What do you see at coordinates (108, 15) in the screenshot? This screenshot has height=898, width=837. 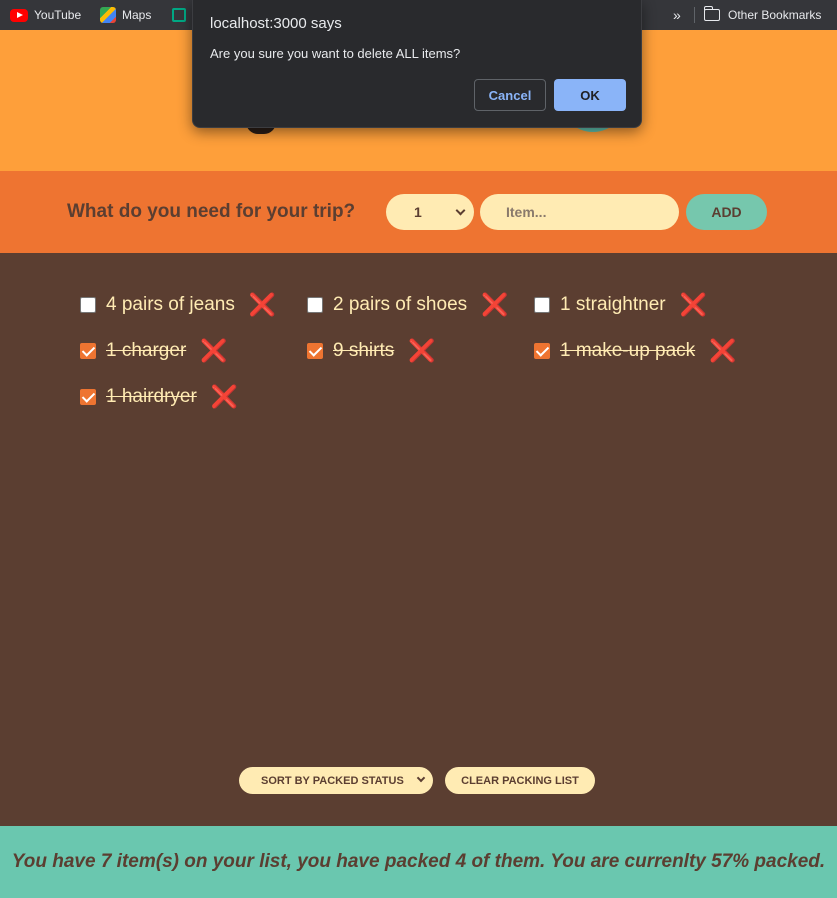 I see `maps-icon` at bounding box center [108, 15].